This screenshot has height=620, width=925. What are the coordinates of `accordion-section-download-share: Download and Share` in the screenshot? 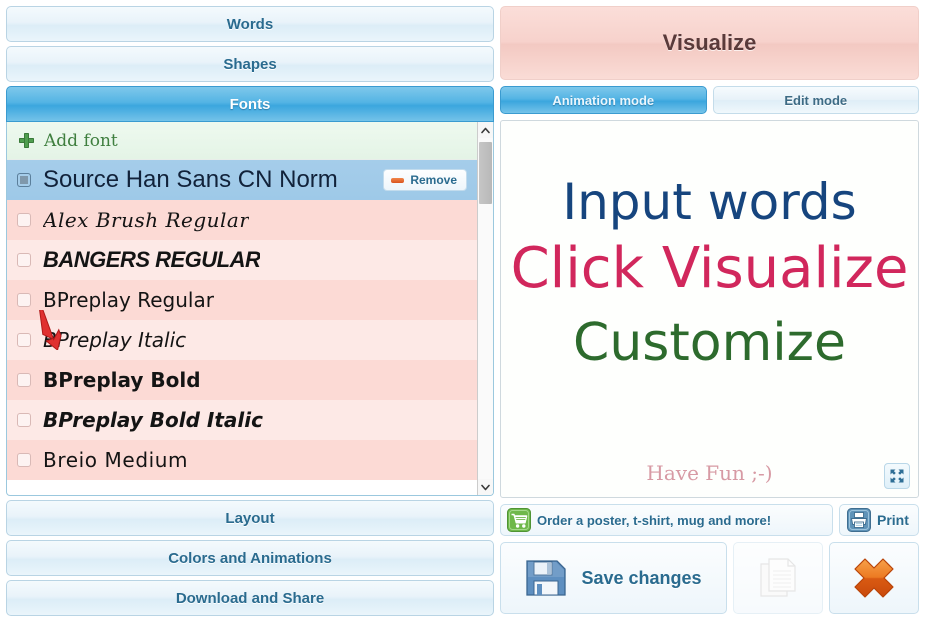 It's located at (250, 598).